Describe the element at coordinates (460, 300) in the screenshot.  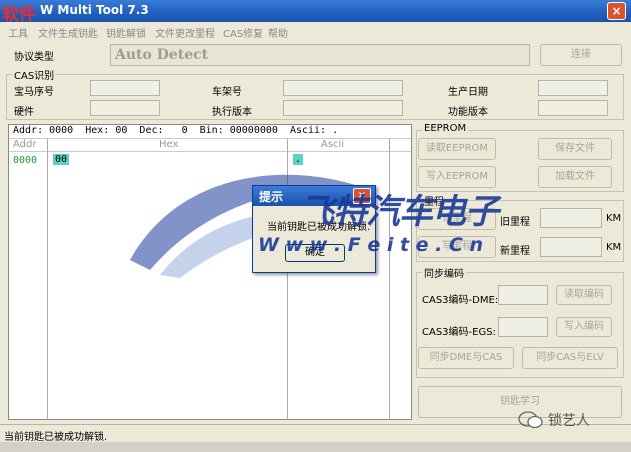
I see `dme-code-label: CAS3编码-DME:` at that location.